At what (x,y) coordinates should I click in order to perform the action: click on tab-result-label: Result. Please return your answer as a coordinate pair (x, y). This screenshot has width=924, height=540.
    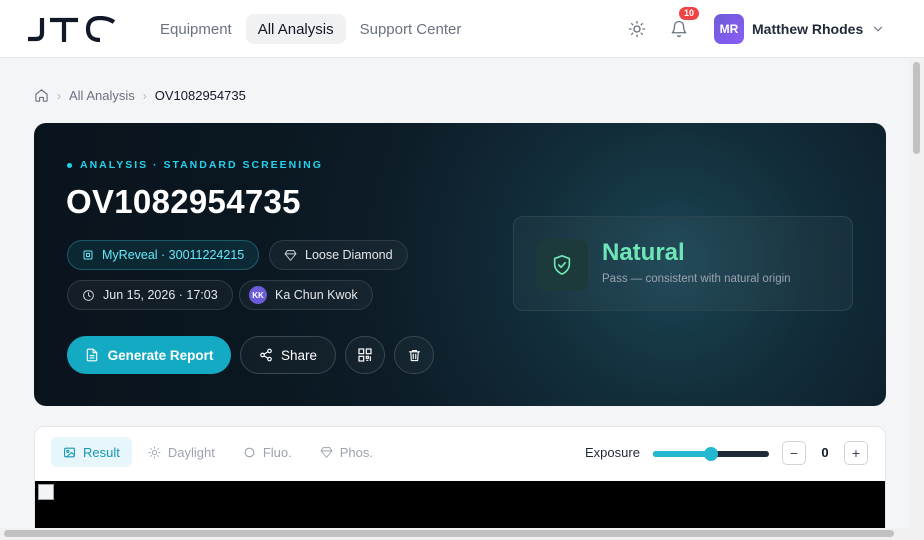
    Looking at the image, I should click on (101, 452).